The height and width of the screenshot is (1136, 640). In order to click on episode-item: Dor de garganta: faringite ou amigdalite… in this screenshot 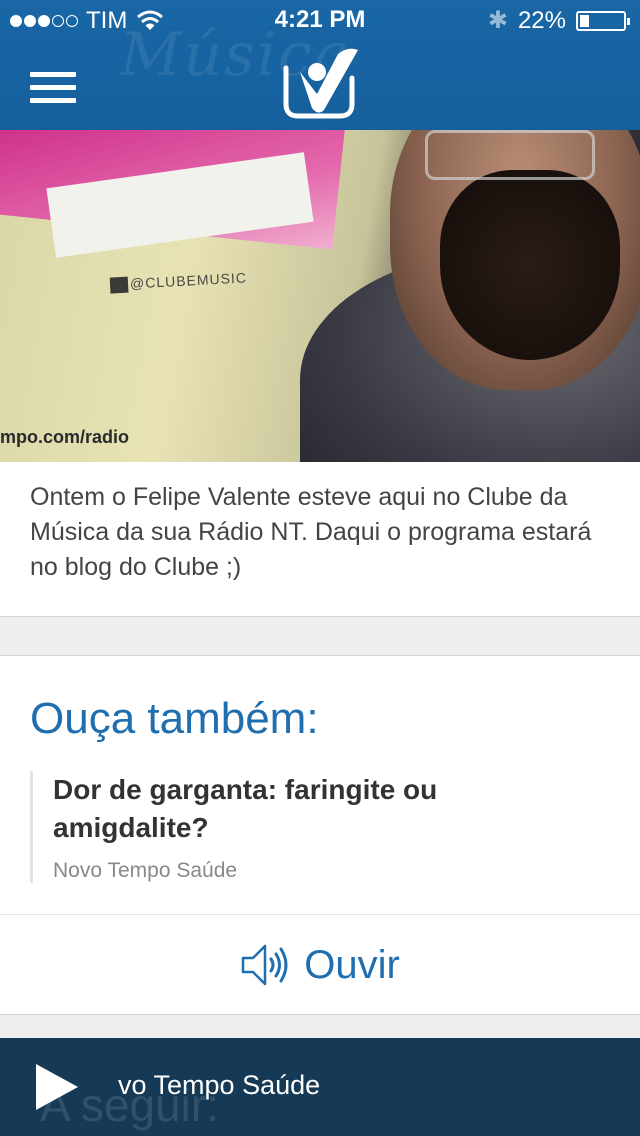, I will do `click(320, 827)`.